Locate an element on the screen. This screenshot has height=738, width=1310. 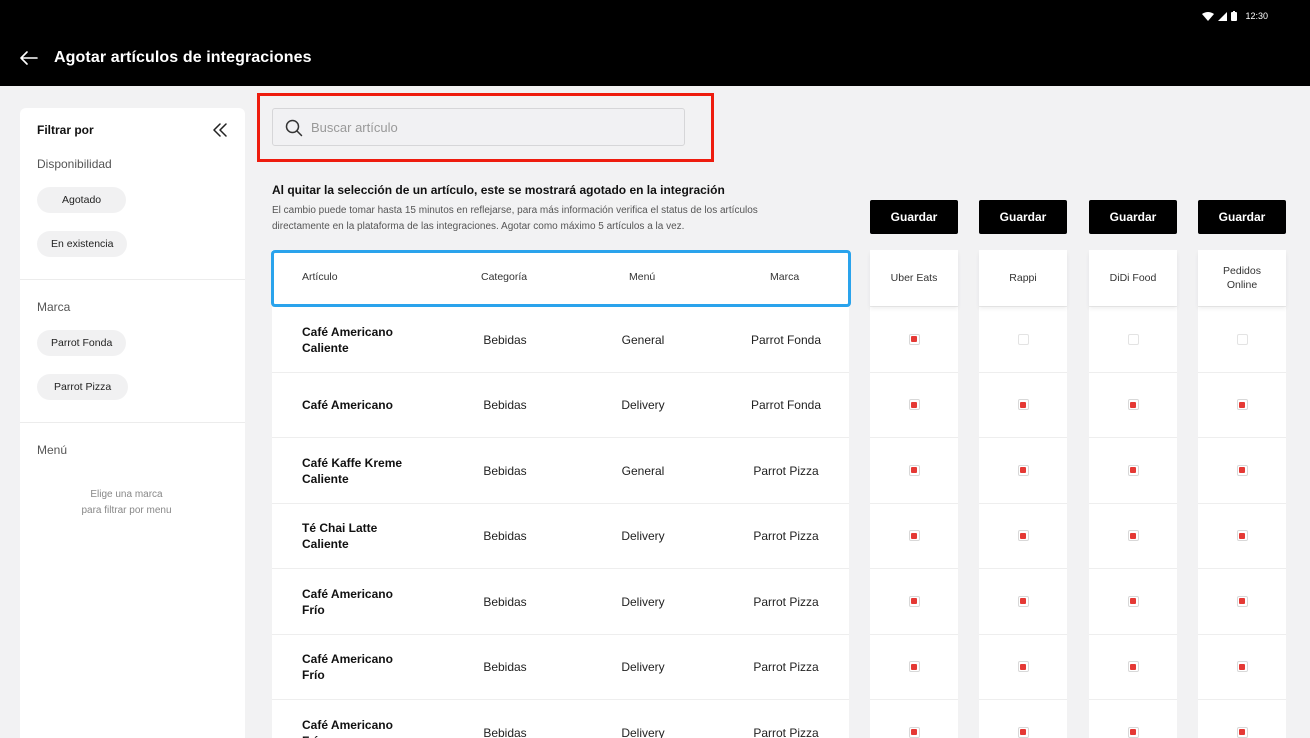
integration-name-line1: DiDi Food is located at coordinates (1133, 278).